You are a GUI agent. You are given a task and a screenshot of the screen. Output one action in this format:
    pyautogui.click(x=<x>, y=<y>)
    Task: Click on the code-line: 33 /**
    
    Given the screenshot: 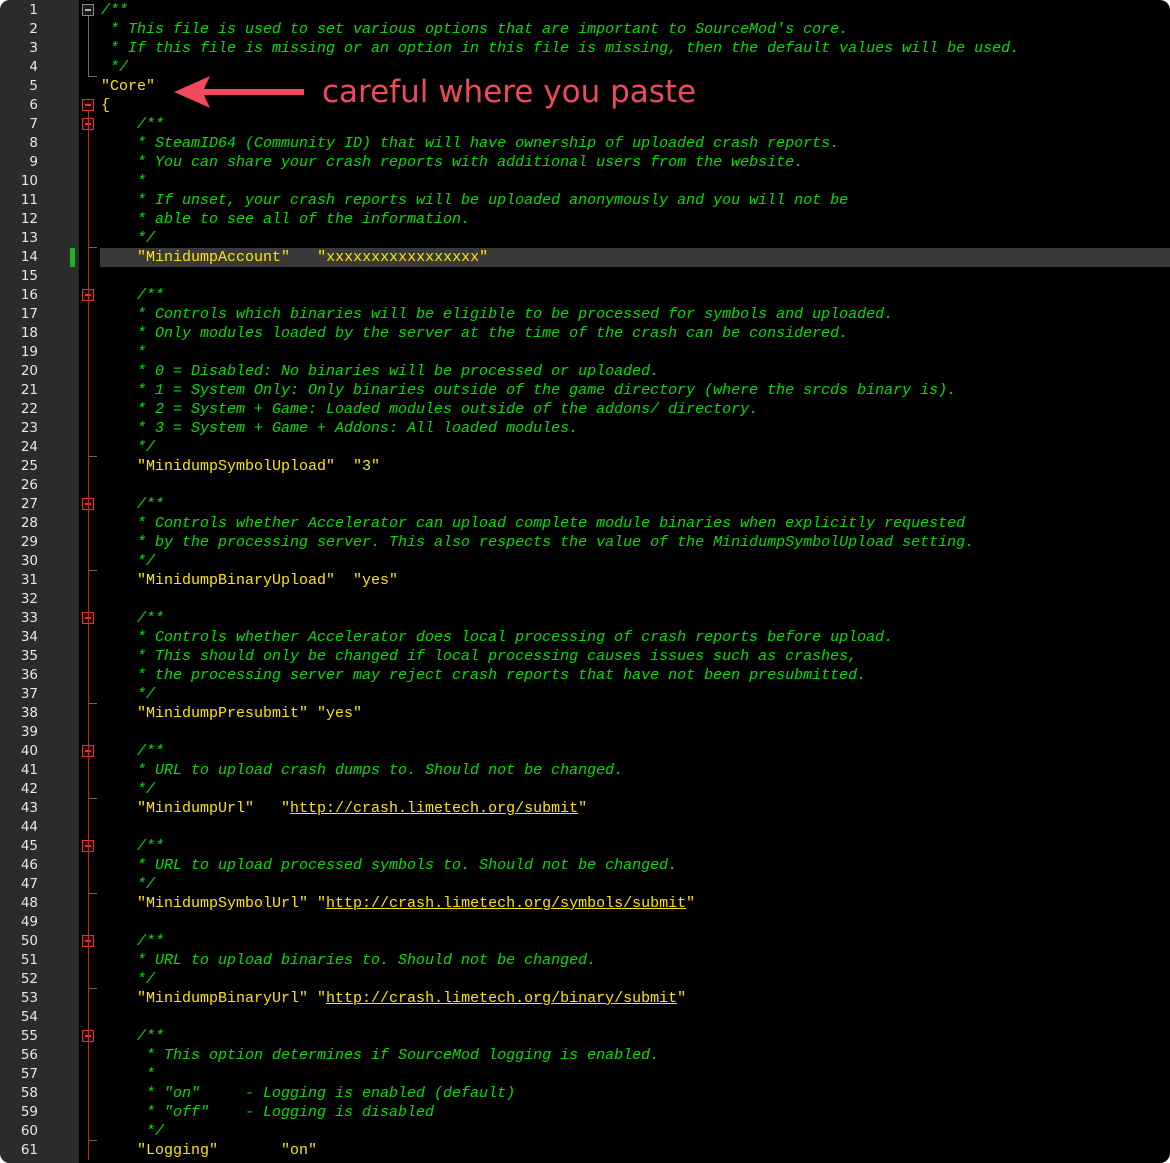 What is the action you would take?
    pyautogui.click(x=585, y=618)
    